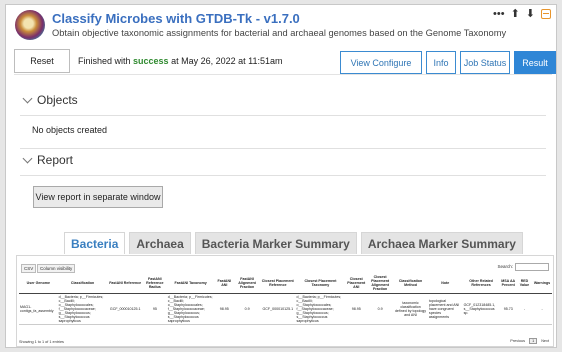 This screenshot has height=352, width=562. What do you see at coordinates (380, 309) in the screenshot?
I see `cell-closest-af: 0.9` at bounding box center [380, 309].